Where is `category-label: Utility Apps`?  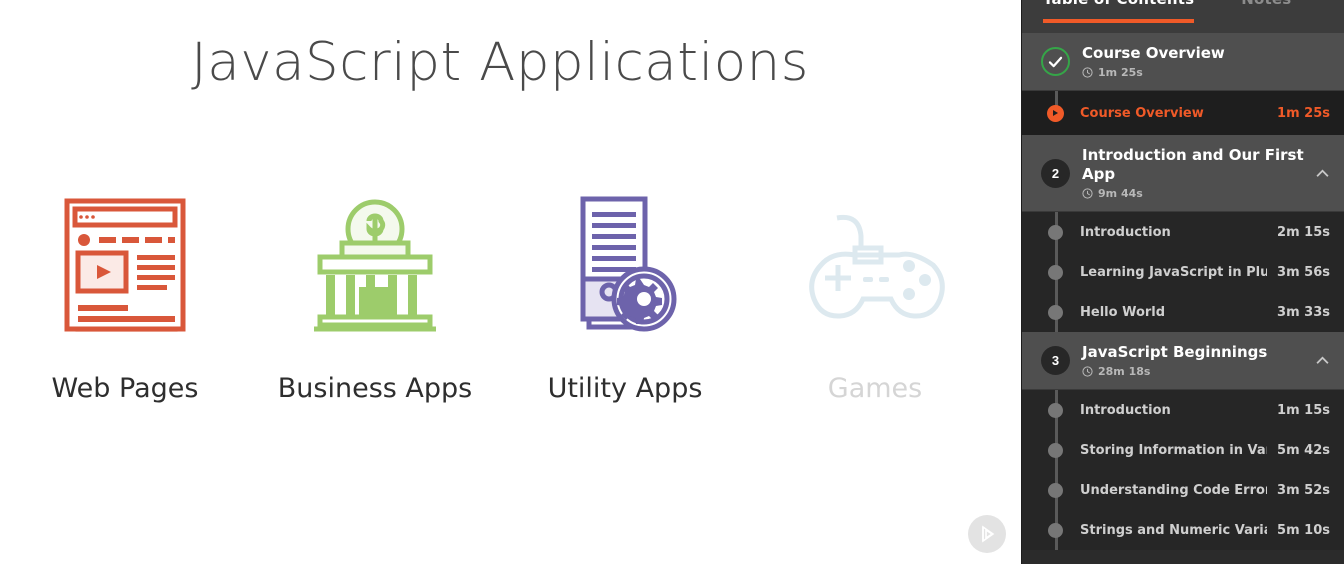 category-label: Utility Apps is located at coordinates (625, 388).